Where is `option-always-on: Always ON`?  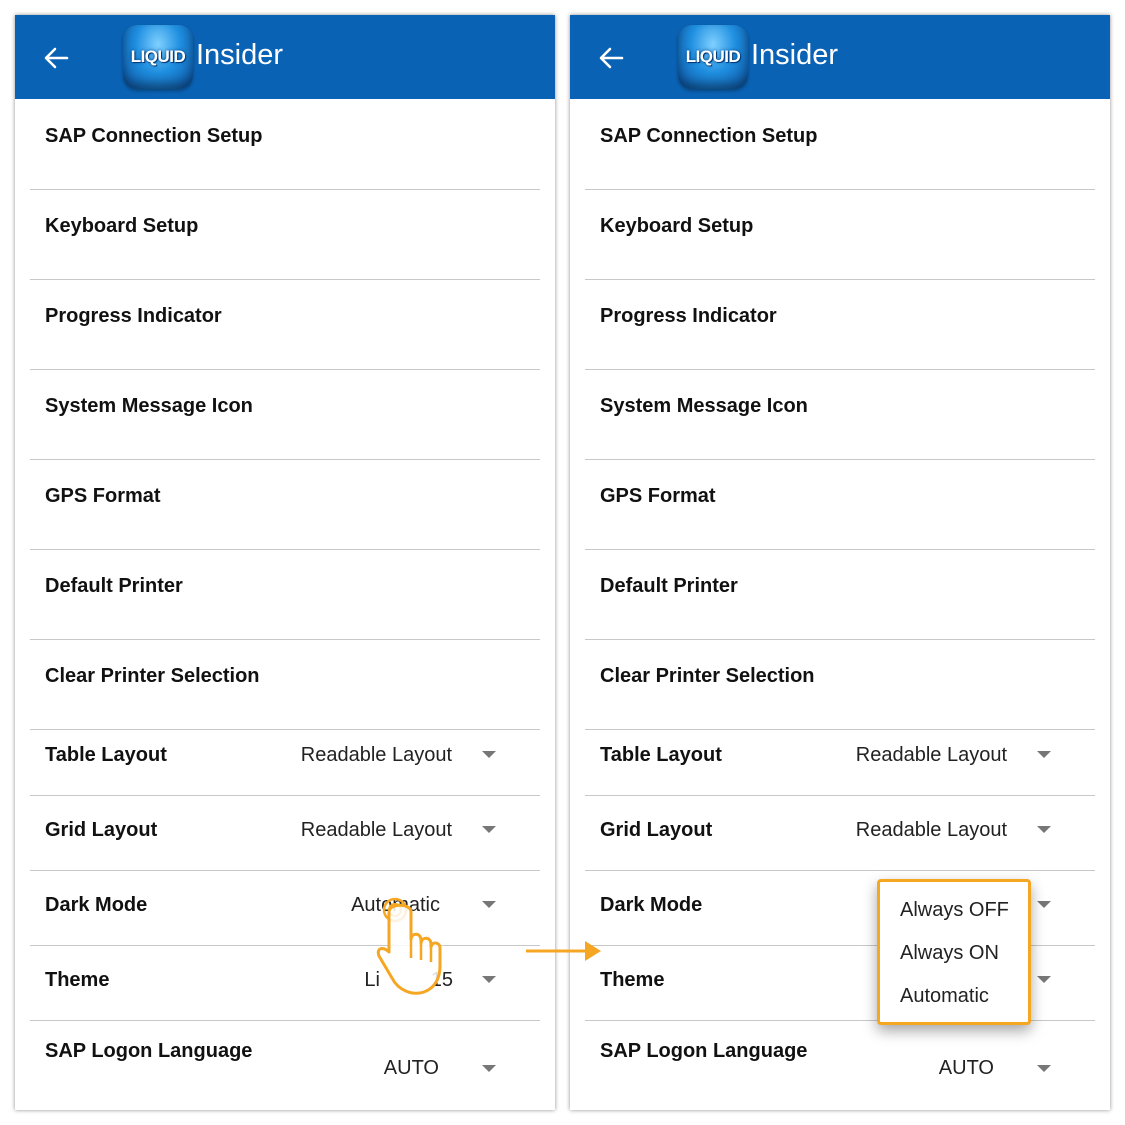 option-always-on: Always ON is located at coordinates (949, 953).